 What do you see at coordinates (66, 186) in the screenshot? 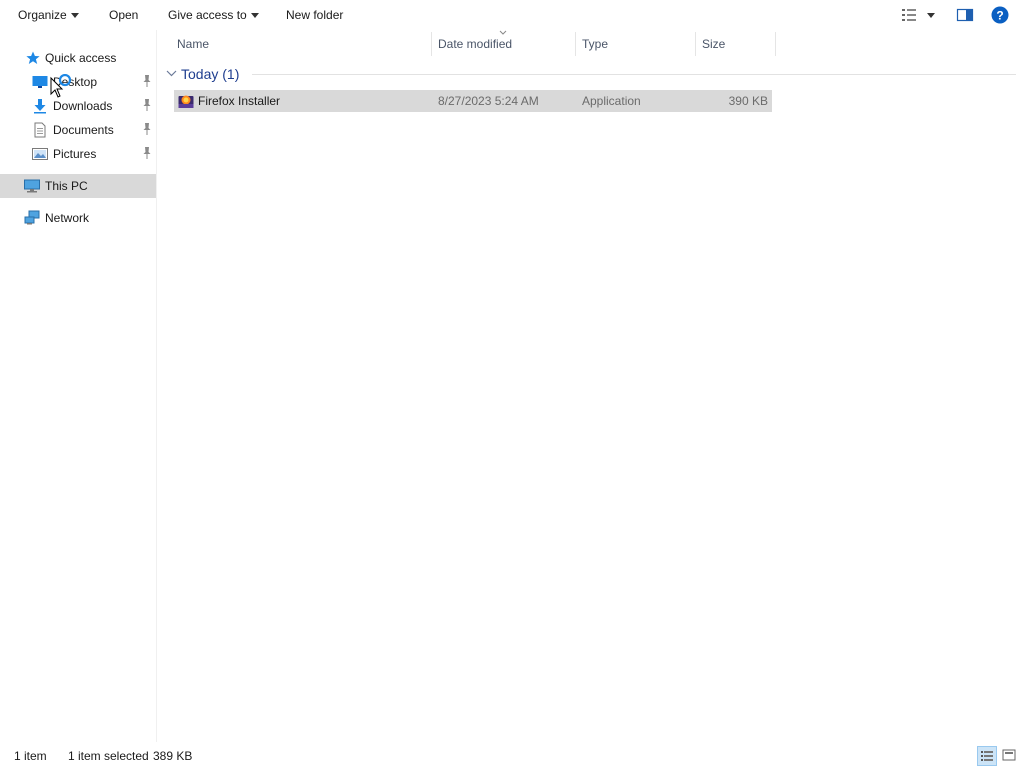
I see `sidebar-item-label: This PC` at bounding box center [66, 186].